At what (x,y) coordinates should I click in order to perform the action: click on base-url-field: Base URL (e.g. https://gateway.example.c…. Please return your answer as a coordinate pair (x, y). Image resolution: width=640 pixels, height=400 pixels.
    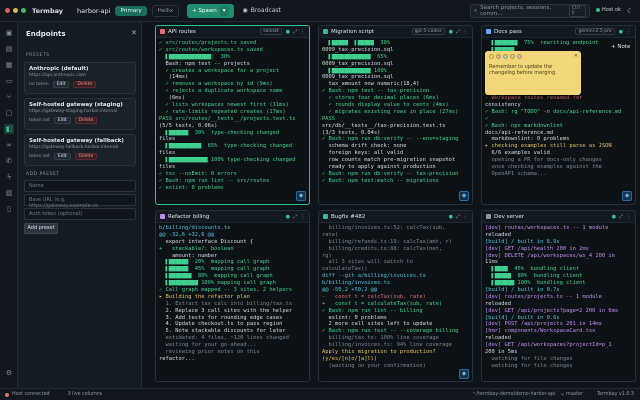
    Looking at the image, I should click on (80, 201).